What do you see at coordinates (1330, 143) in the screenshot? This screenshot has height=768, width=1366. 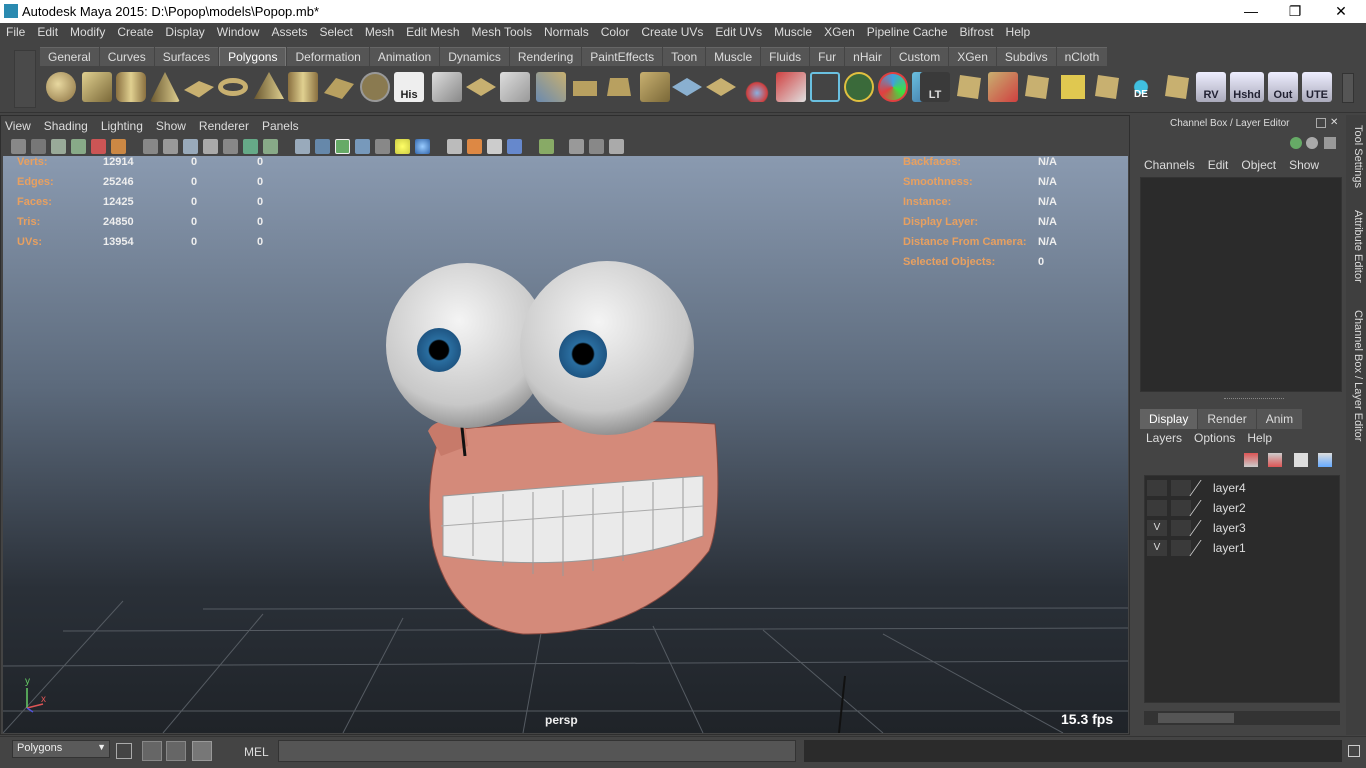 I see `hyper-icon` at bounding box center [1330, 143].